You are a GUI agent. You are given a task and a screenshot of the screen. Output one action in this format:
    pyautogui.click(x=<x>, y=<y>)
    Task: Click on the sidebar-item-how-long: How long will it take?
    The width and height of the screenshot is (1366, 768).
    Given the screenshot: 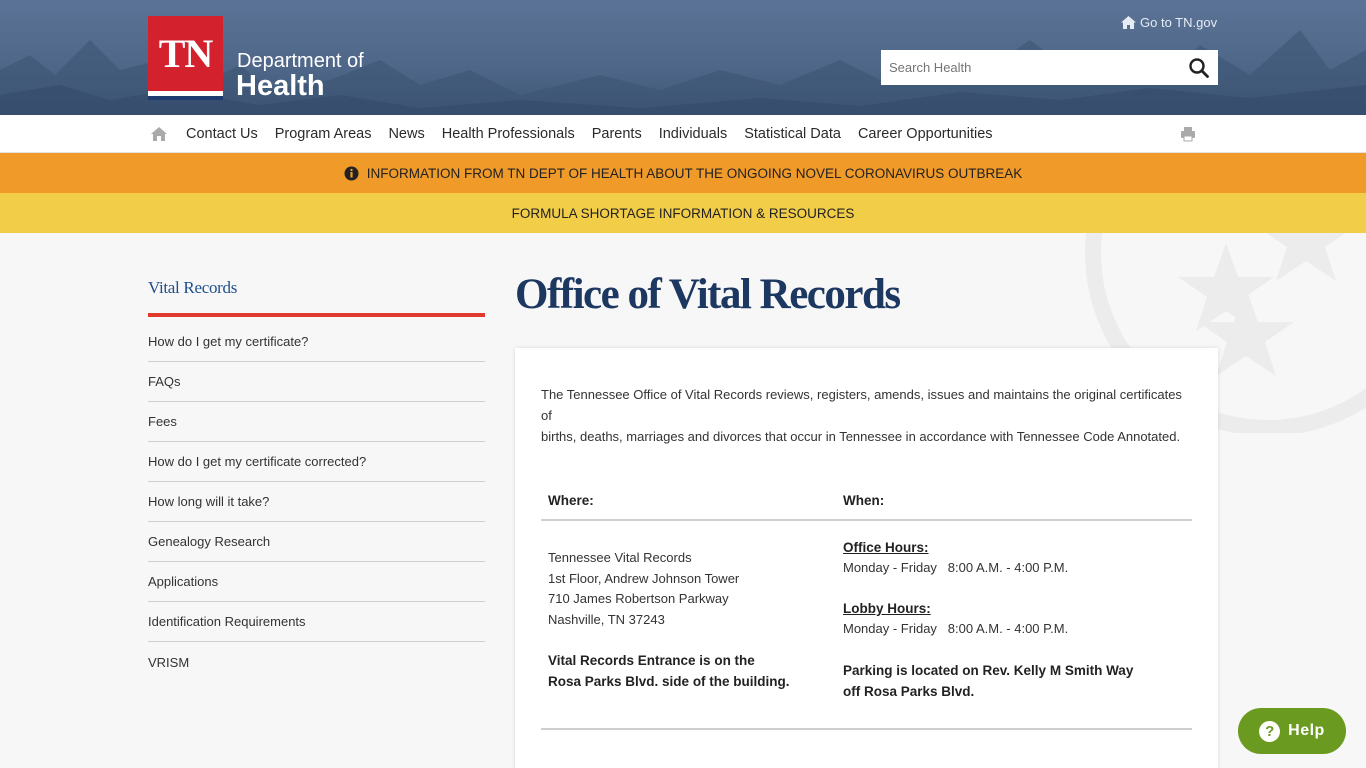 What is the action you would take?
    pyautogui.click(x=316, y=502)
    